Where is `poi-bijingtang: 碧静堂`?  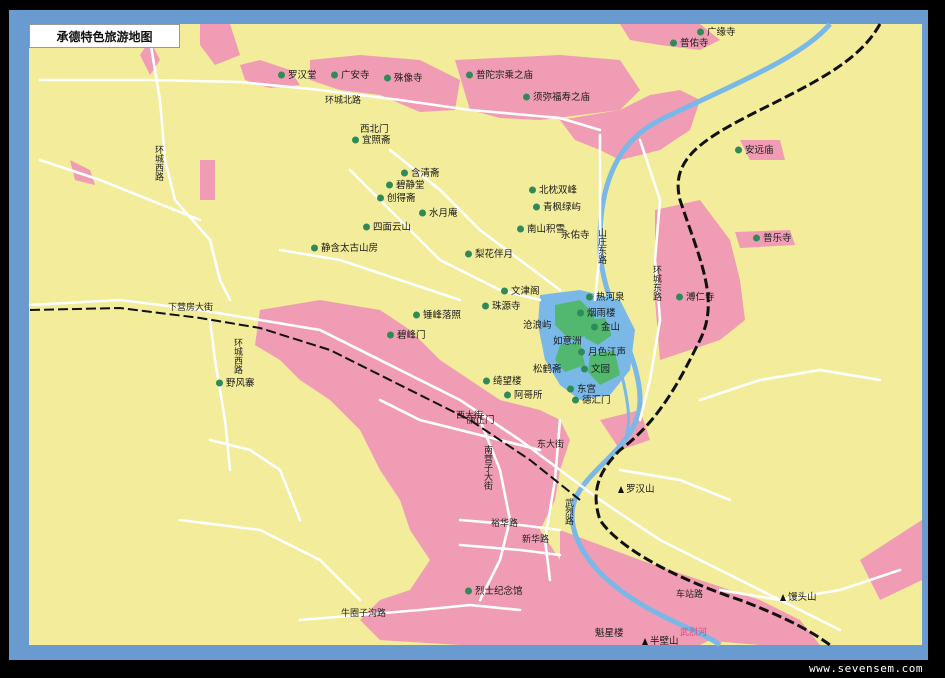
poi-bijingtang: 碧静堂 is located at coordinates (405, 185).